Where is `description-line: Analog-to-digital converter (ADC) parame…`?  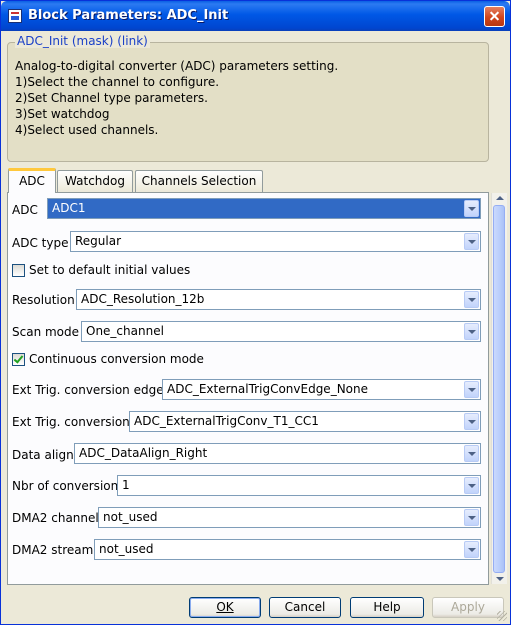
description-line: Analog-to-digital converter (ADC) parame… is located at coordinates (177, 66).